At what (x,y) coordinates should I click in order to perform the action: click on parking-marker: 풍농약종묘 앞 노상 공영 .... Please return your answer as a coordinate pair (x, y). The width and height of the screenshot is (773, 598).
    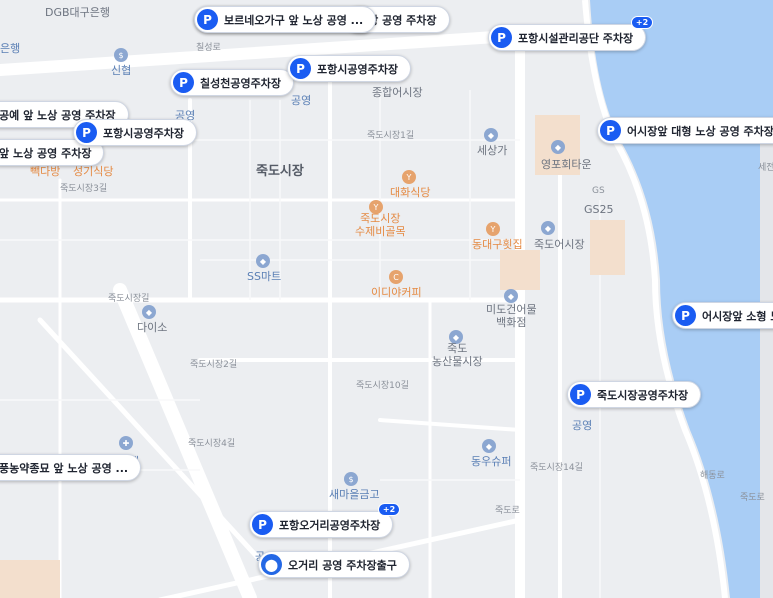
    Looking at the image, I should click on (71, 467).